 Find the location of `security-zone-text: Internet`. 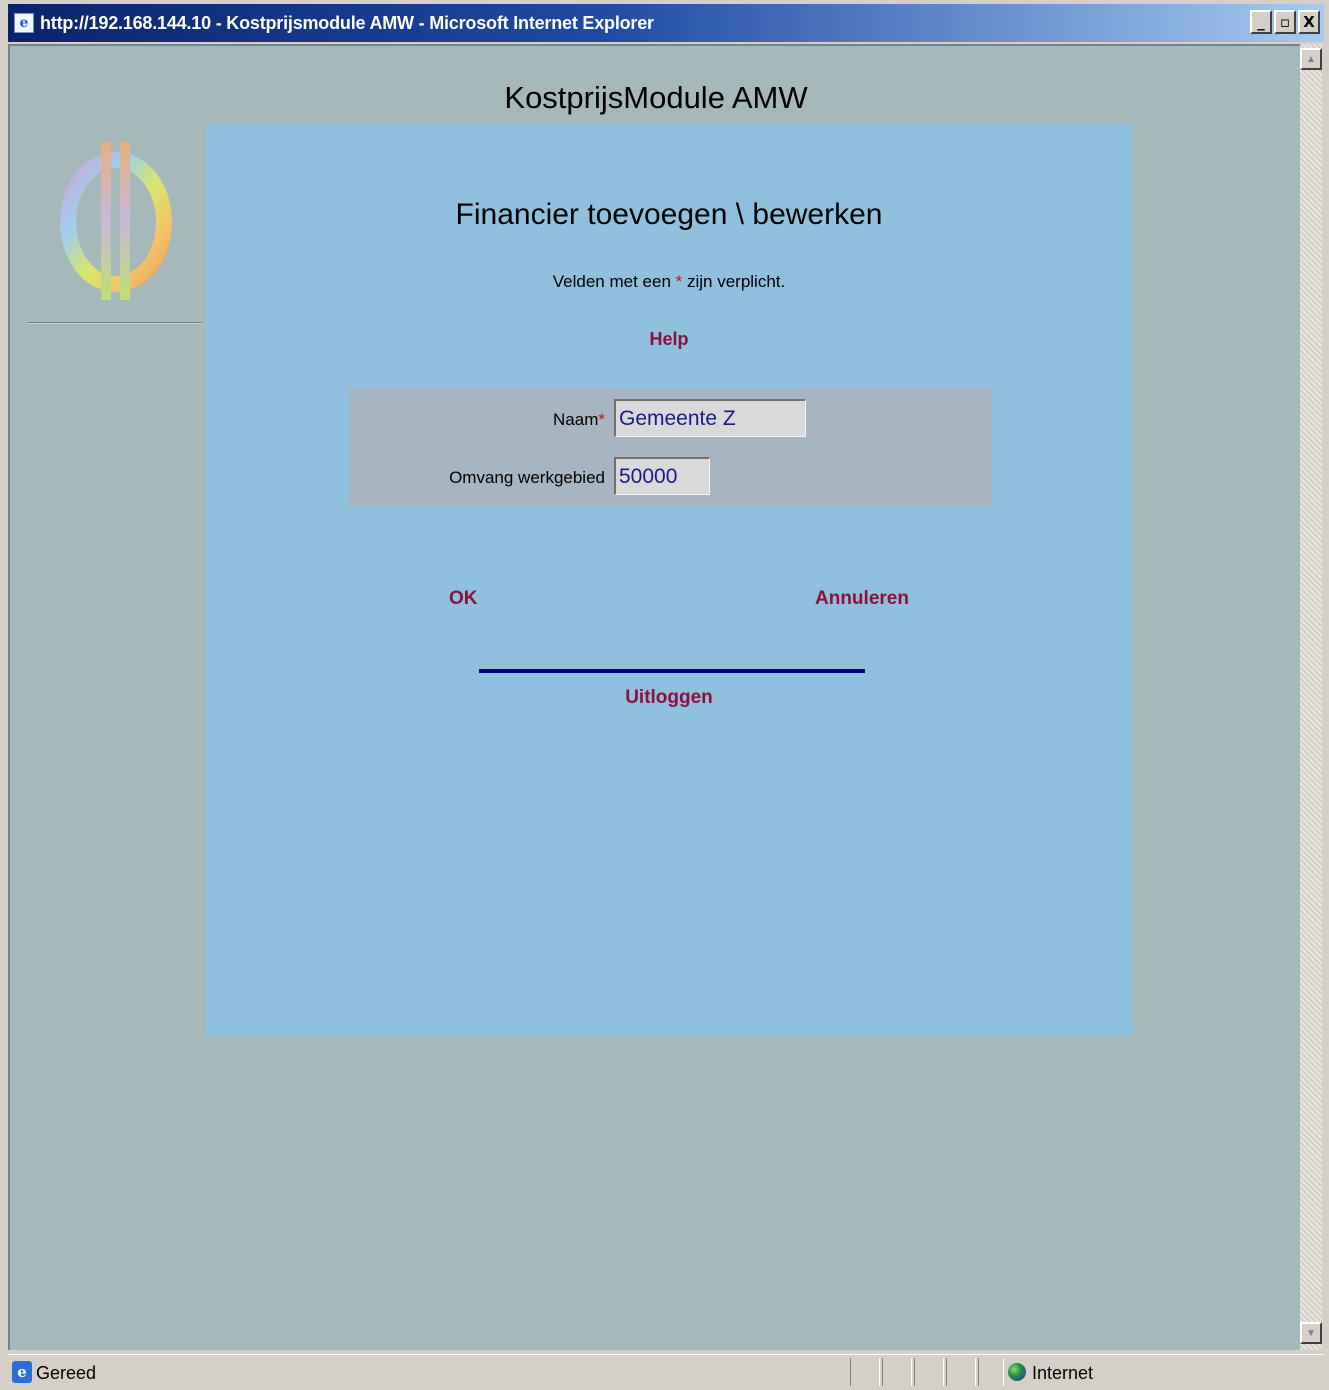

security-zone-text: Internet is located at coordinates (1063, 1373).